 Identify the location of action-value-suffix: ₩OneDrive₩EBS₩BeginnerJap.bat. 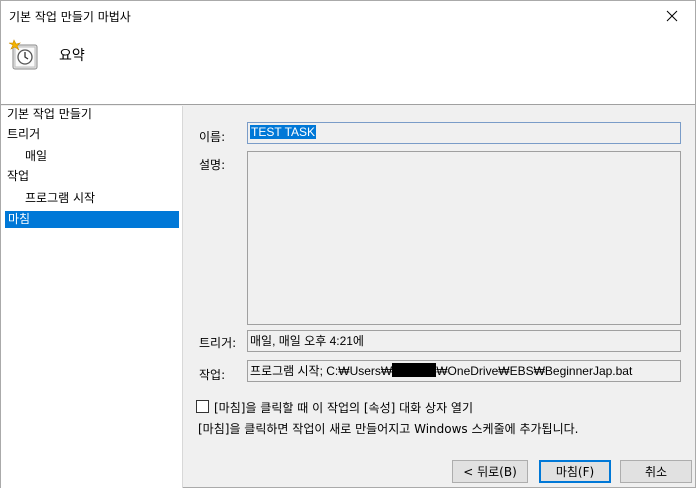
(534, 371).